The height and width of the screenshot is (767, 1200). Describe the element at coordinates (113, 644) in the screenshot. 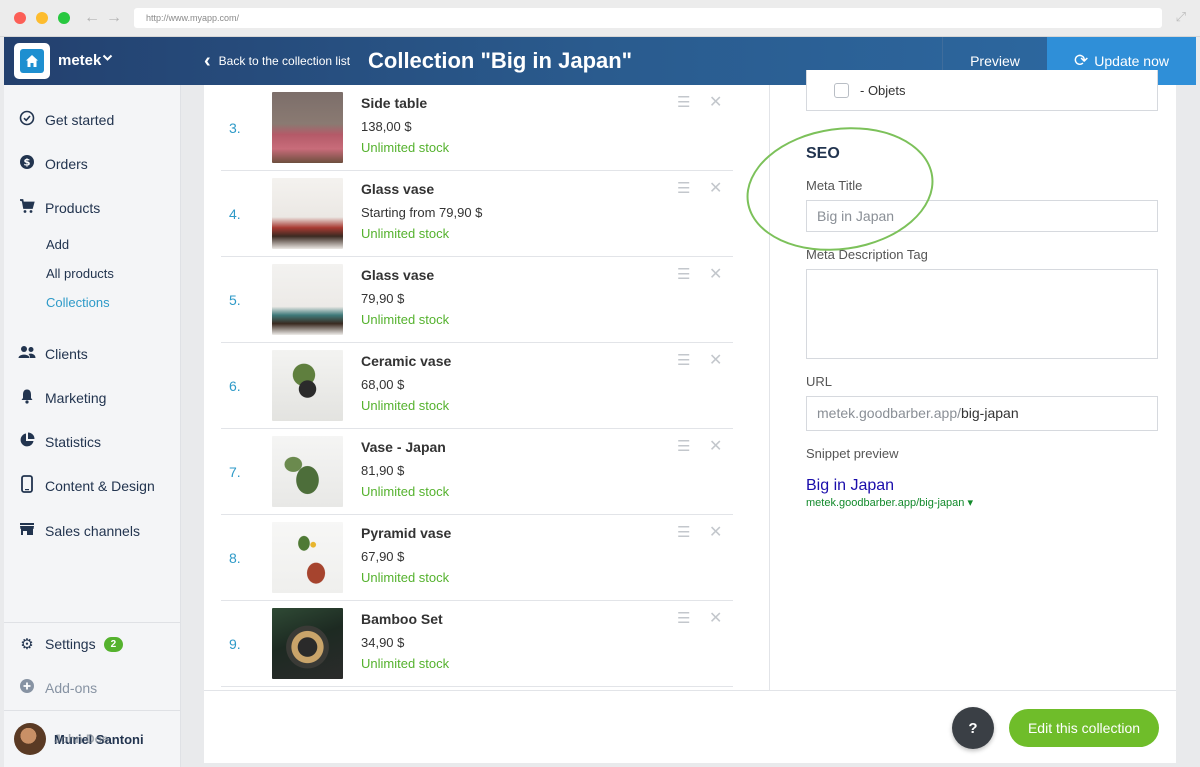

I see `settings-badge: 2` at that location.